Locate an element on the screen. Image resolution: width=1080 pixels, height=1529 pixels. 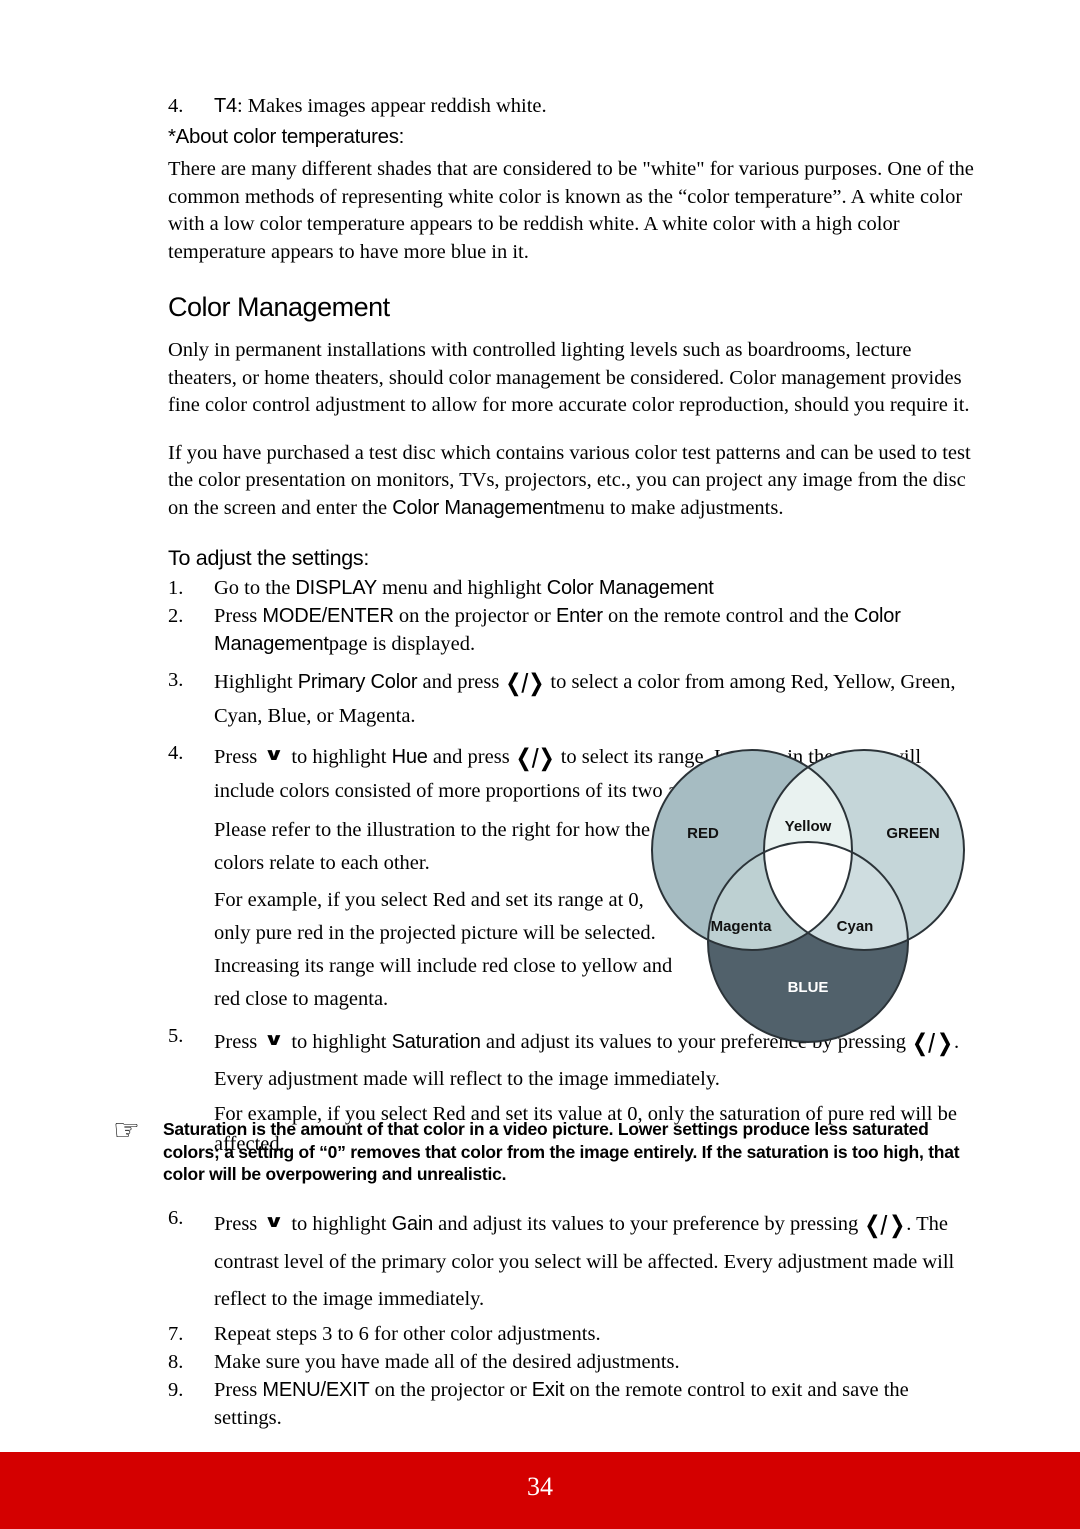
step-2-d: page is displayed. is located at coordinates (402, 644).